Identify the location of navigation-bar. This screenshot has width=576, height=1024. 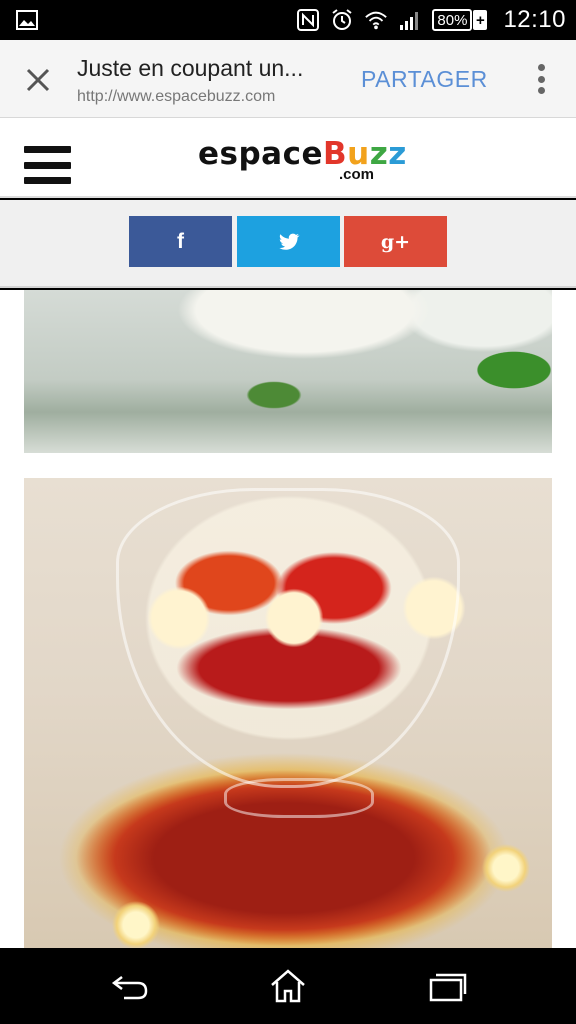
(288, 986).